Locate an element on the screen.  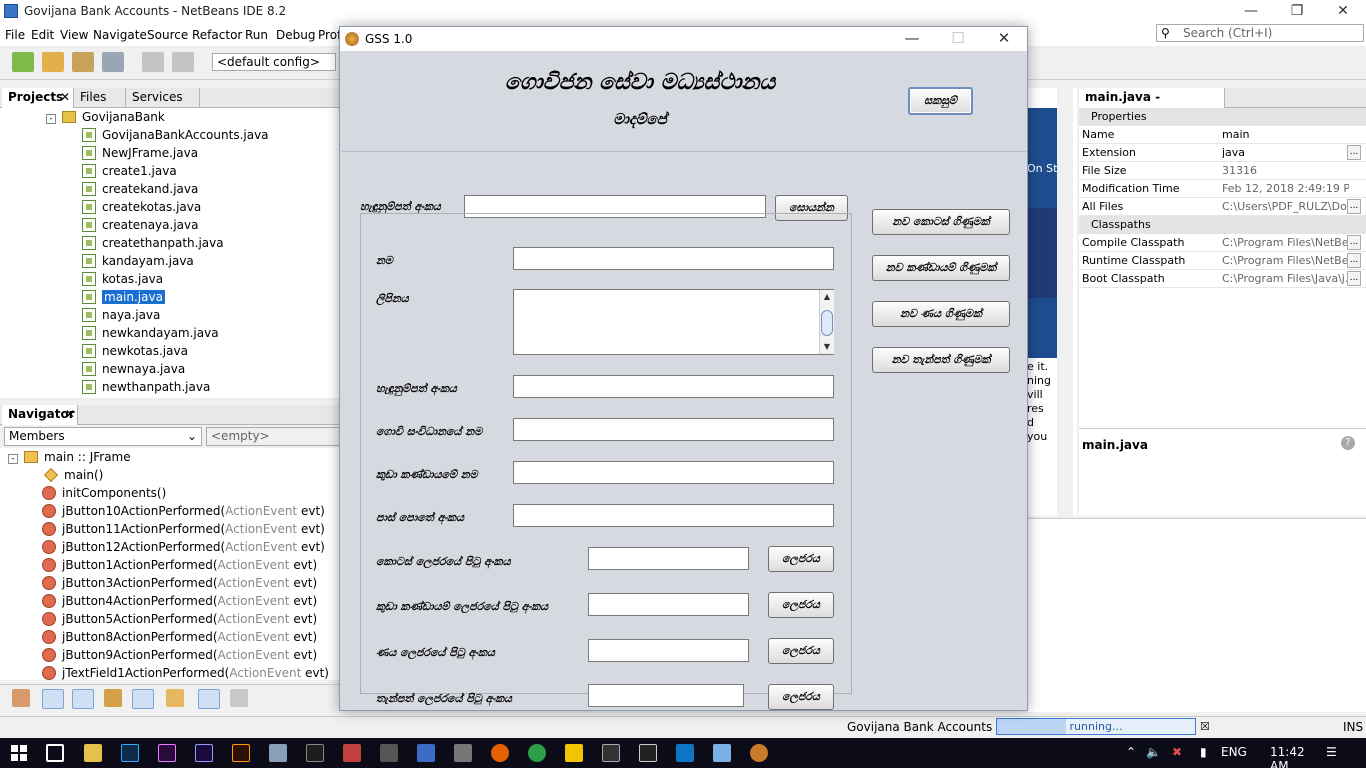
menu-file: File is located at coordinates (15, 35).